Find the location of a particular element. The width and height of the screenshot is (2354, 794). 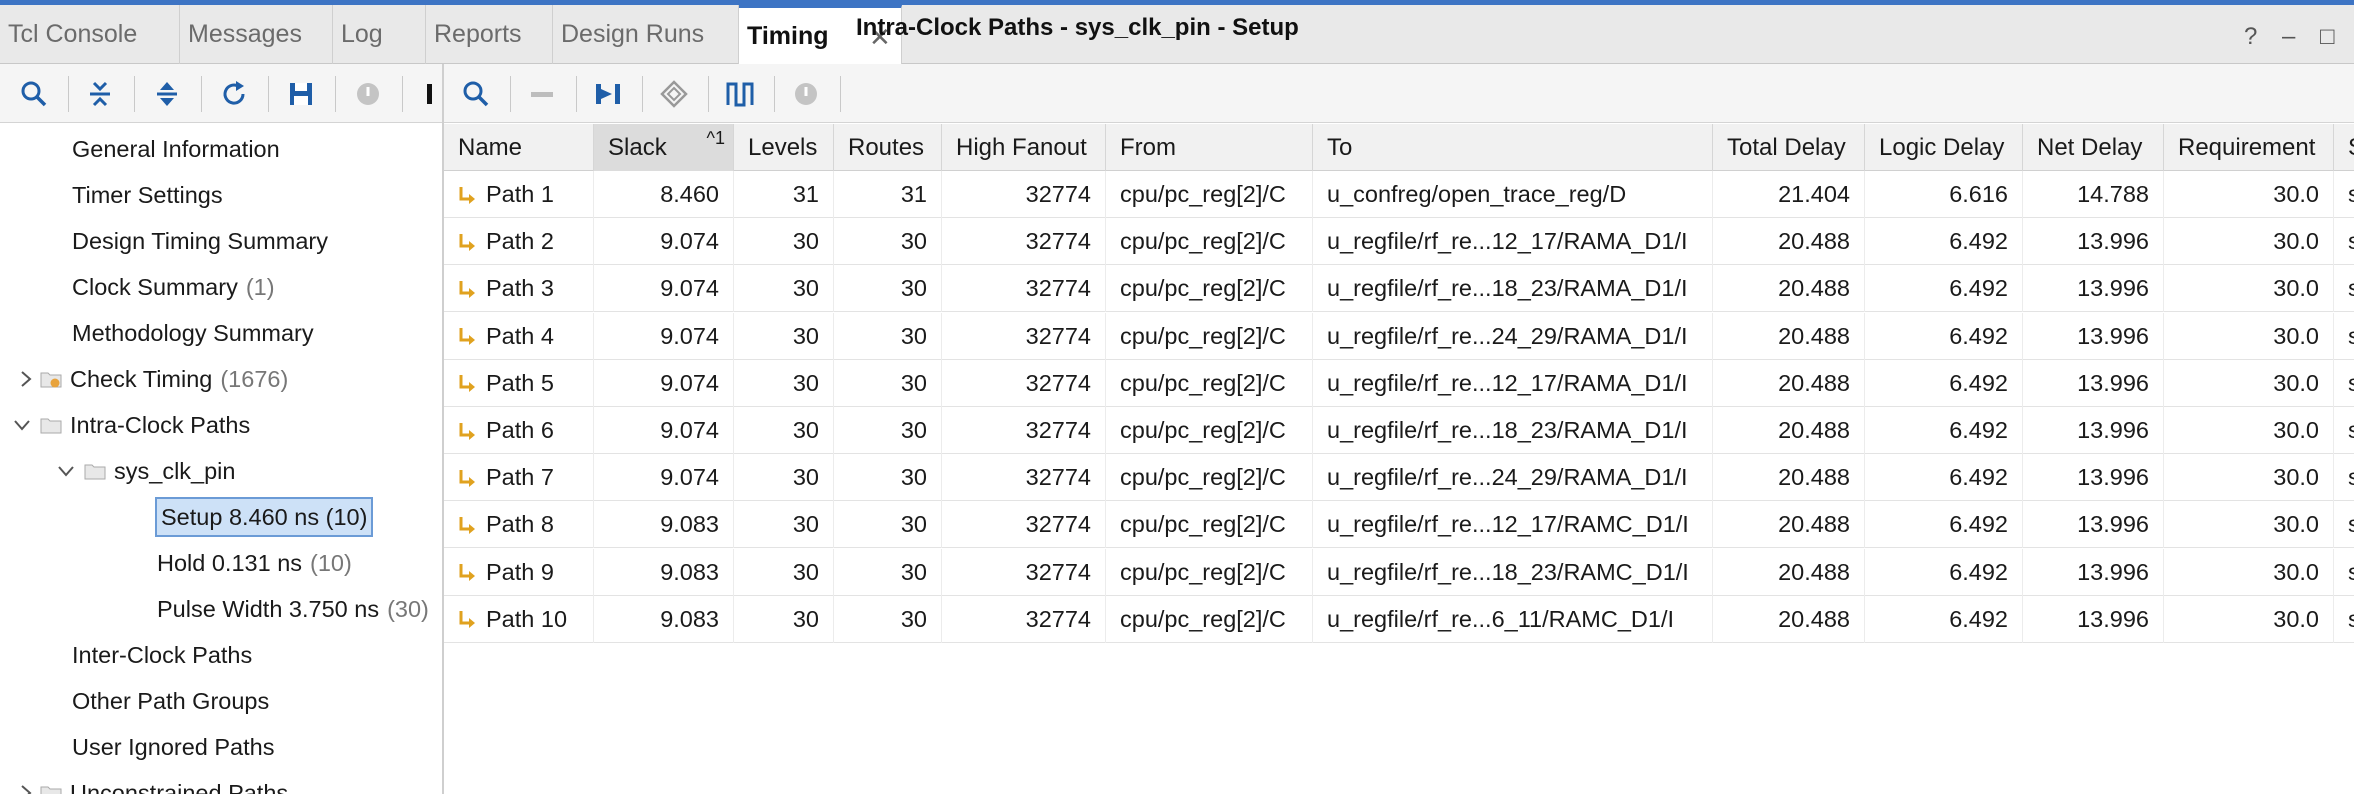

cell-text: s is located at coordinates (2351, 477).